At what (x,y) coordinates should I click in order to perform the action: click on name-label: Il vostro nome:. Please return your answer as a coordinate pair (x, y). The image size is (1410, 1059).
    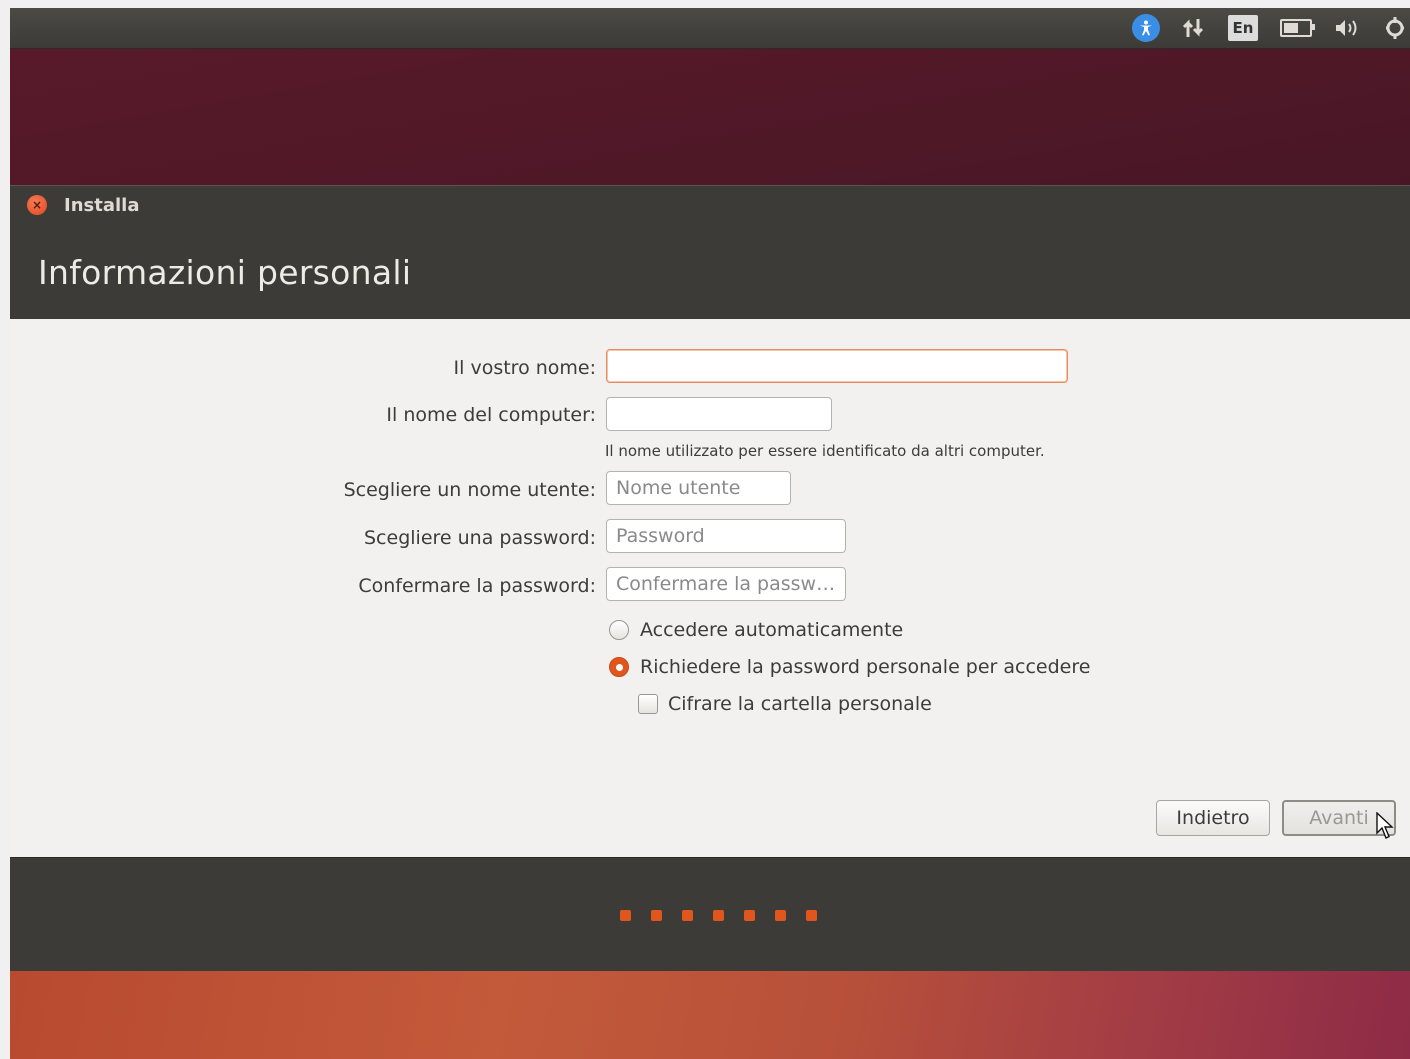
    Looking at the image, I should click on (524, 368).